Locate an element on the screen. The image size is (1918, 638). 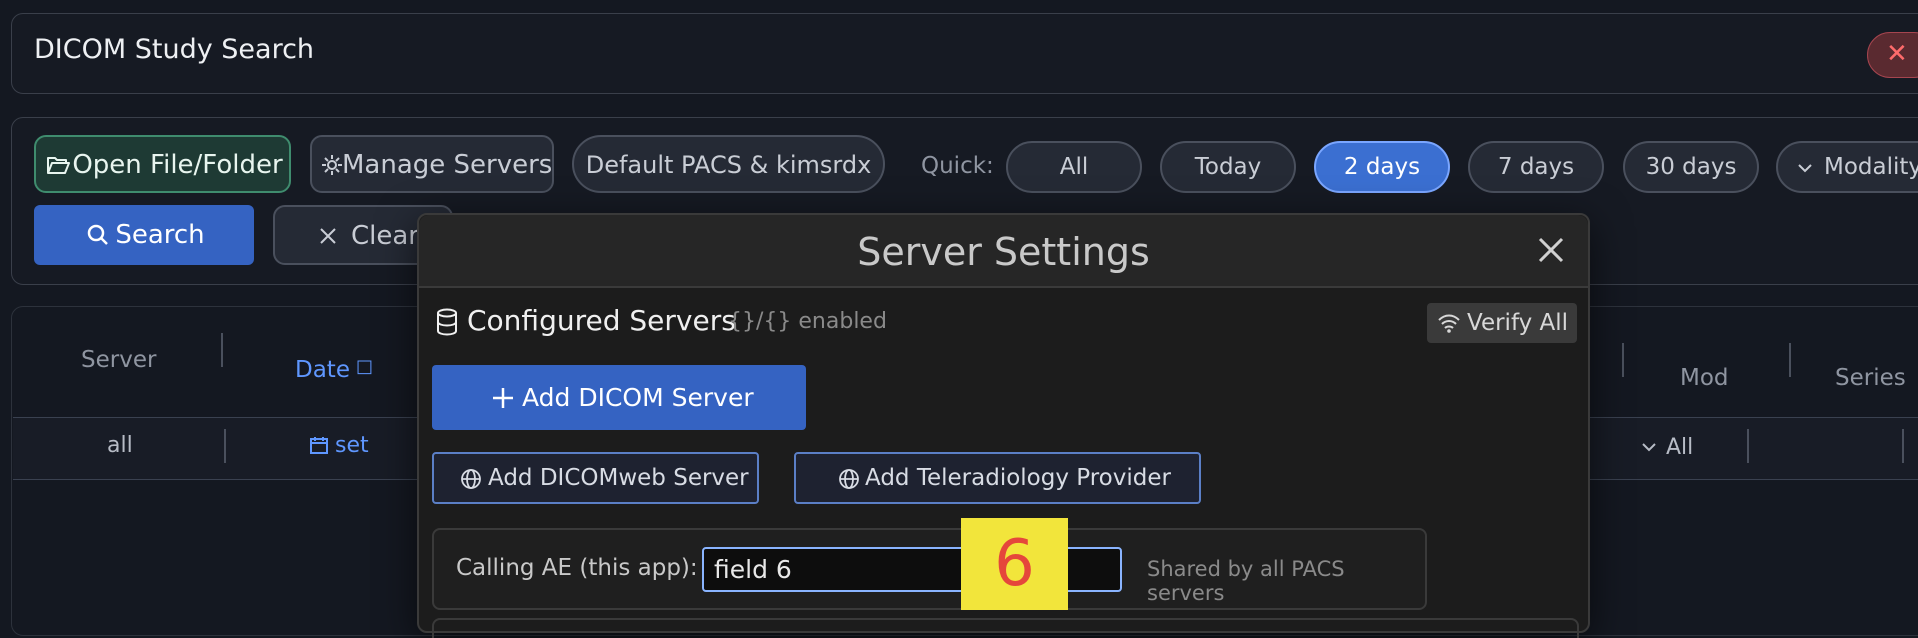
server-selector-button: Default PACS & kimsrdx is located at coordinates (728, 164).